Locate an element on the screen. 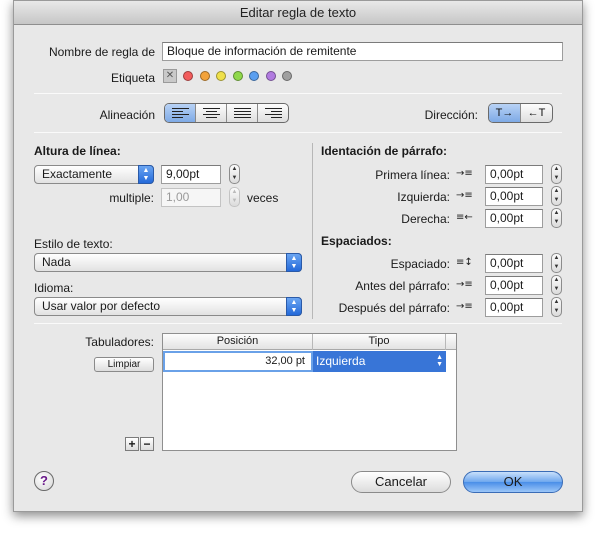  indent-row-icon: ≡← is located at coordinates (464, 217).